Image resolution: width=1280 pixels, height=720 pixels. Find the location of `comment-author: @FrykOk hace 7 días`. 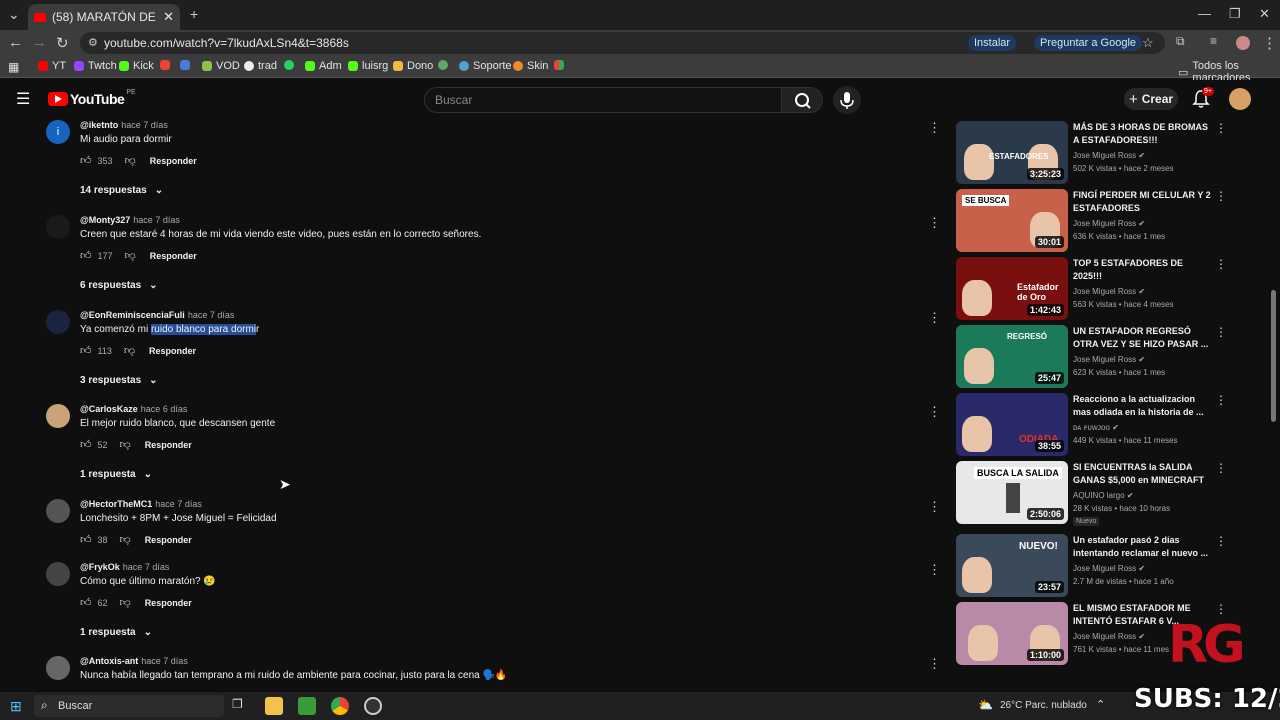

comment-author: @FrykOk hace 7 días is located at coordinates (124, 567).